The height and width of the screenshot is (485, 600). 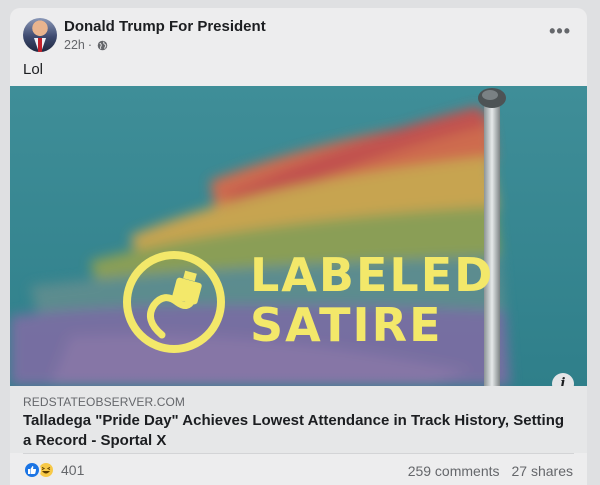 What do you see at coordinates (560, 31) in the screenshot?
I see `more-options-icon: •••` at bounding box center [560, 31].